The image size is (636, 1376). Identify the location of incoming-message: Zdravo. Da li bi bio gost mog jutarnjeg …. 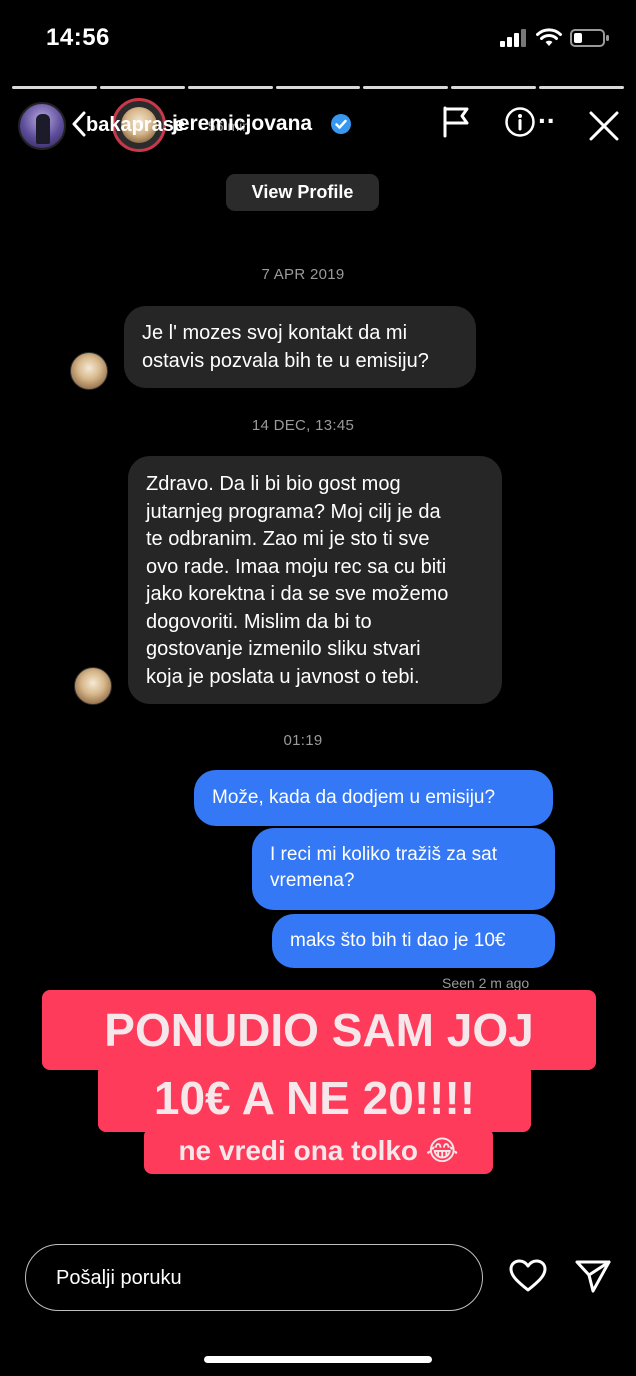
(315, 580).